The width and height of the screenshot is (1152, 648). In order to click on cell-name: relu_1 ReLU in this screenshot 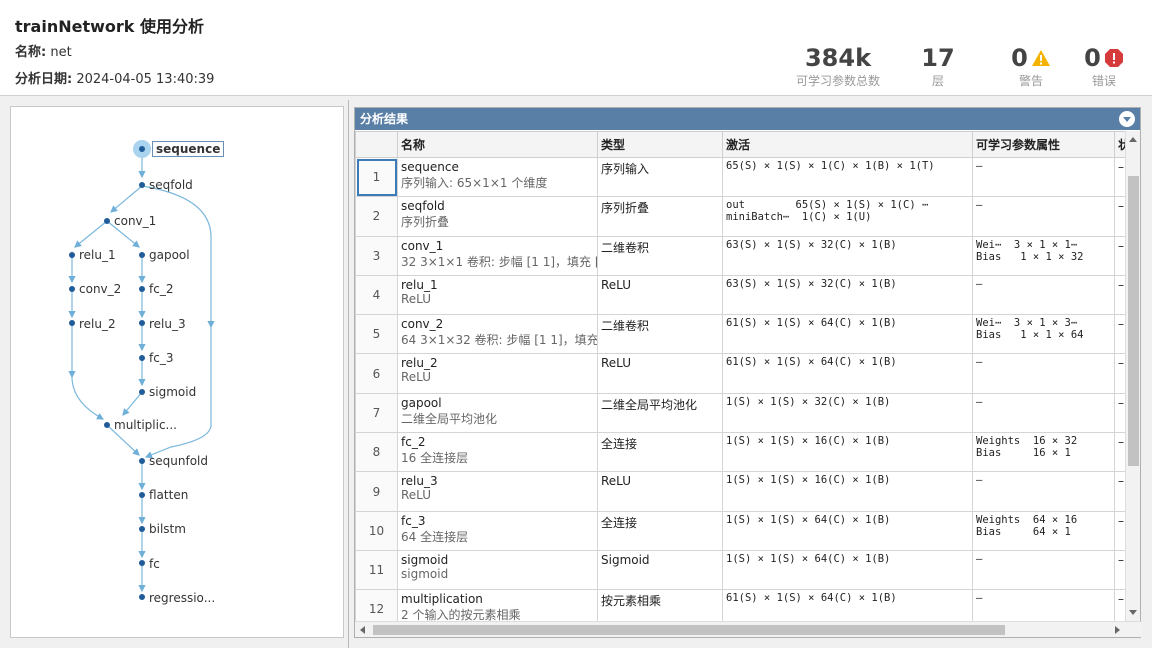, I will do `click(497, 295)`.